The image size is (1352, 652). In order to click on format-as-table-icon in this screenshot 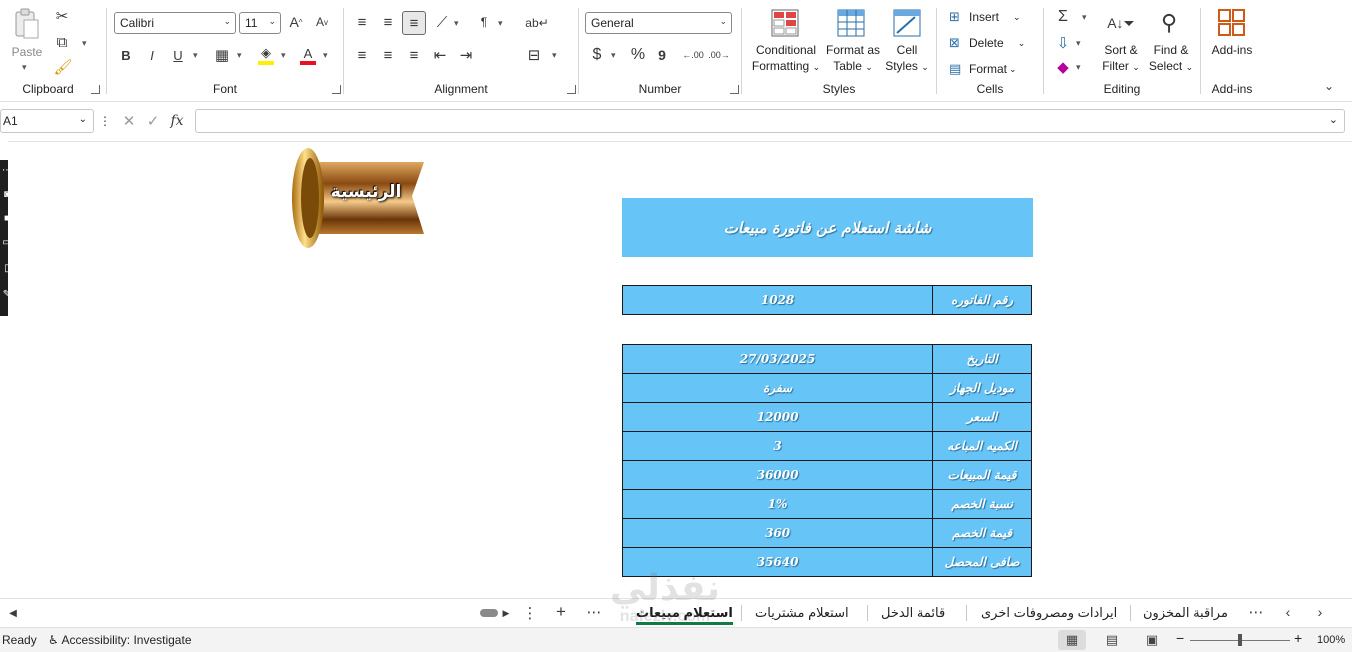, I will do `click(851, 23)`.